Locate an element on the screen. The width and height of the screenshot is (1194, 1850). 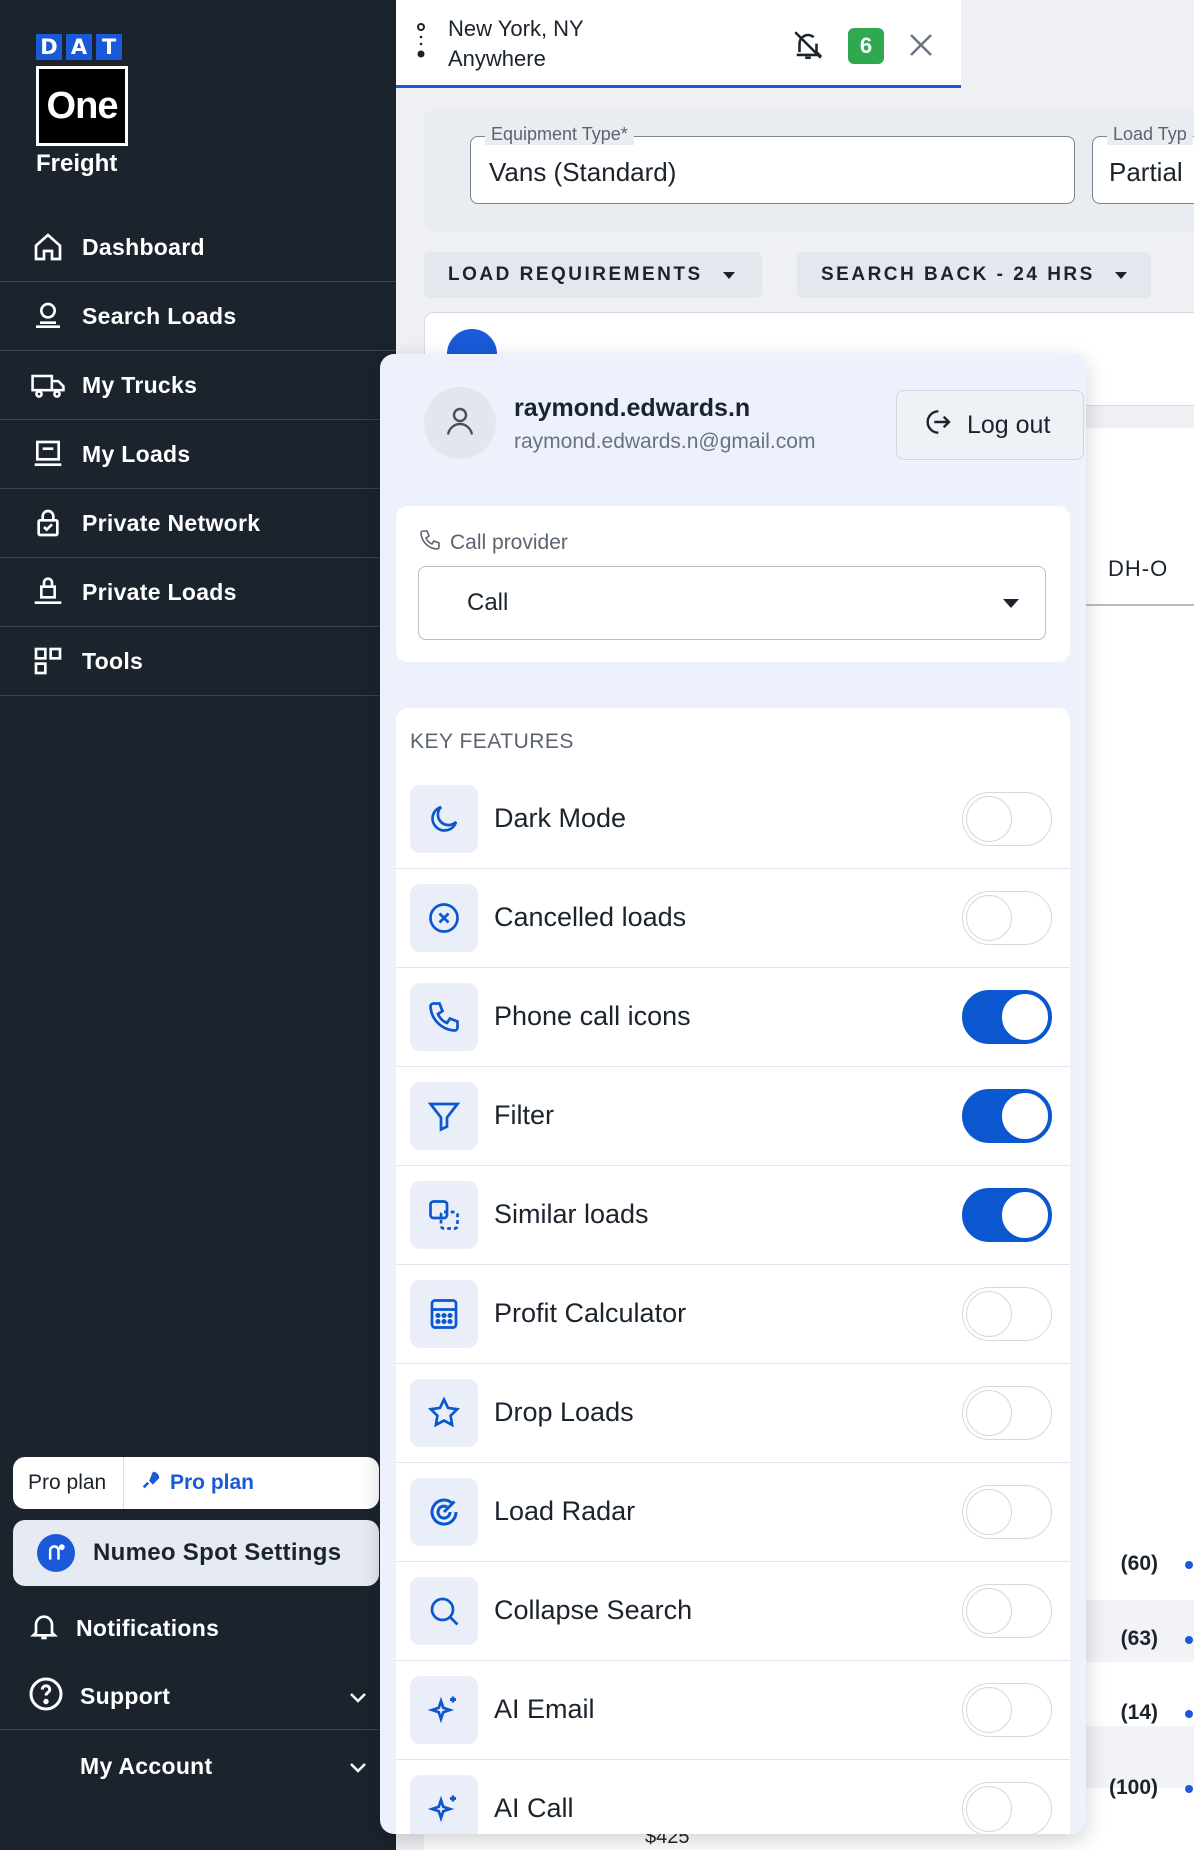
search-back-label: SEARCH BACK - 24 HRS is located at coordinates (958, 274).